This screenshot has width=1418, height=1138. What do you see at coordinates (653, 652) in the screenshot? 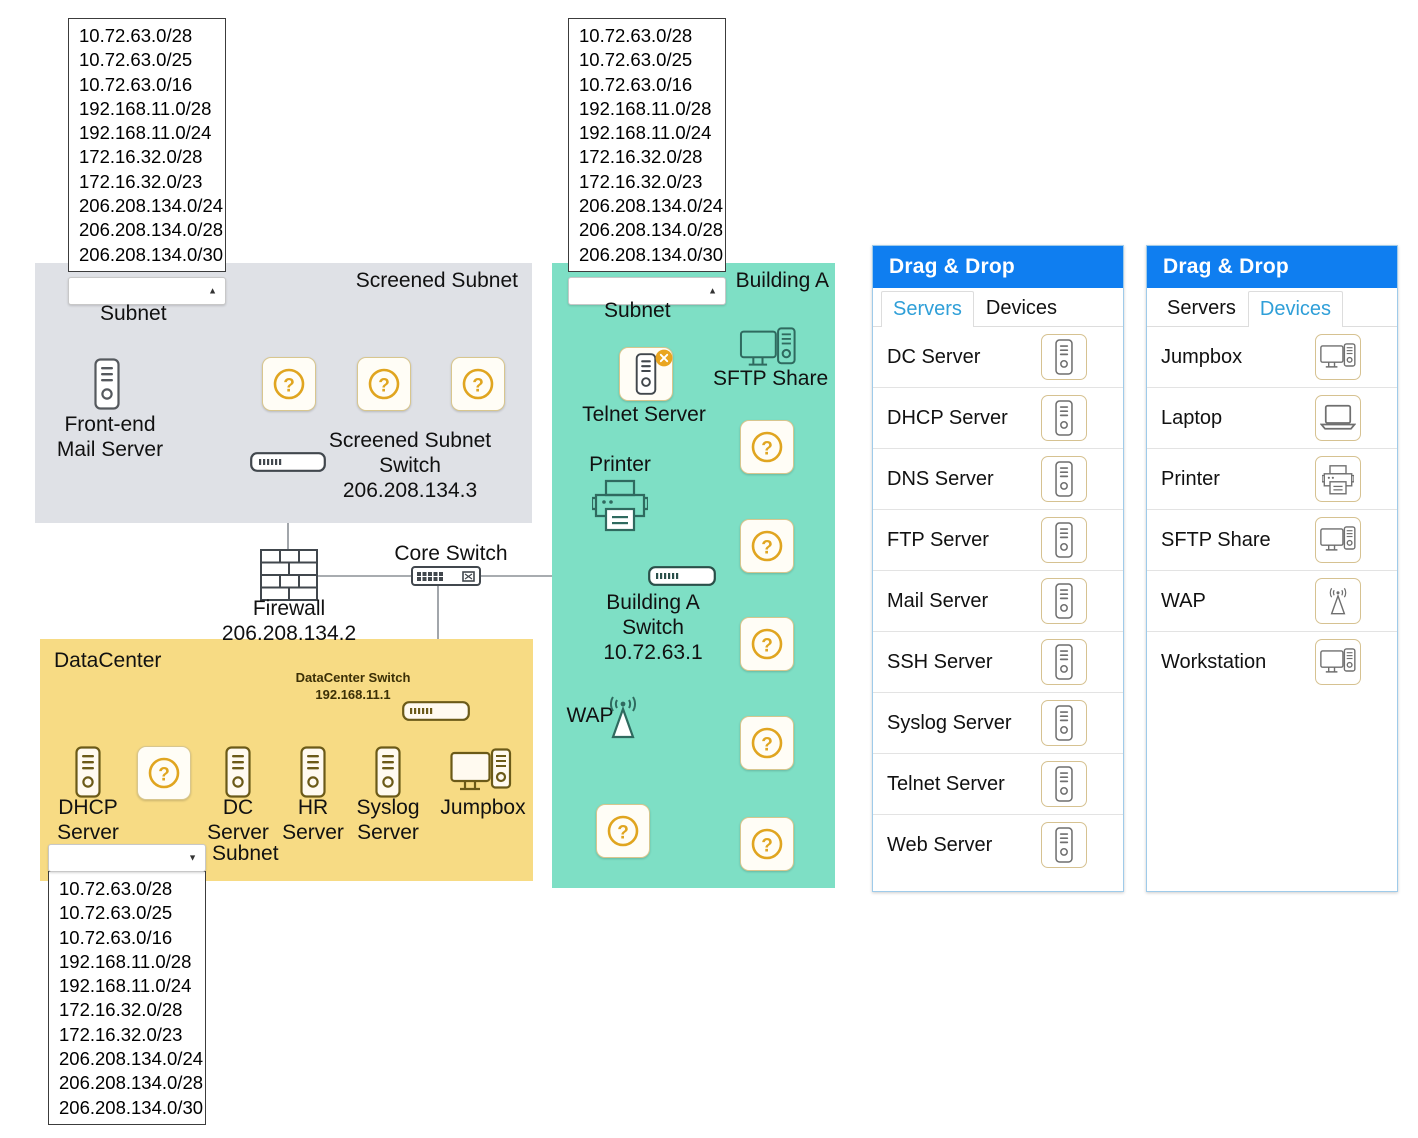
I see `building-a-switch-ip: 10.72.63.1` at bounding box center [653, 652].